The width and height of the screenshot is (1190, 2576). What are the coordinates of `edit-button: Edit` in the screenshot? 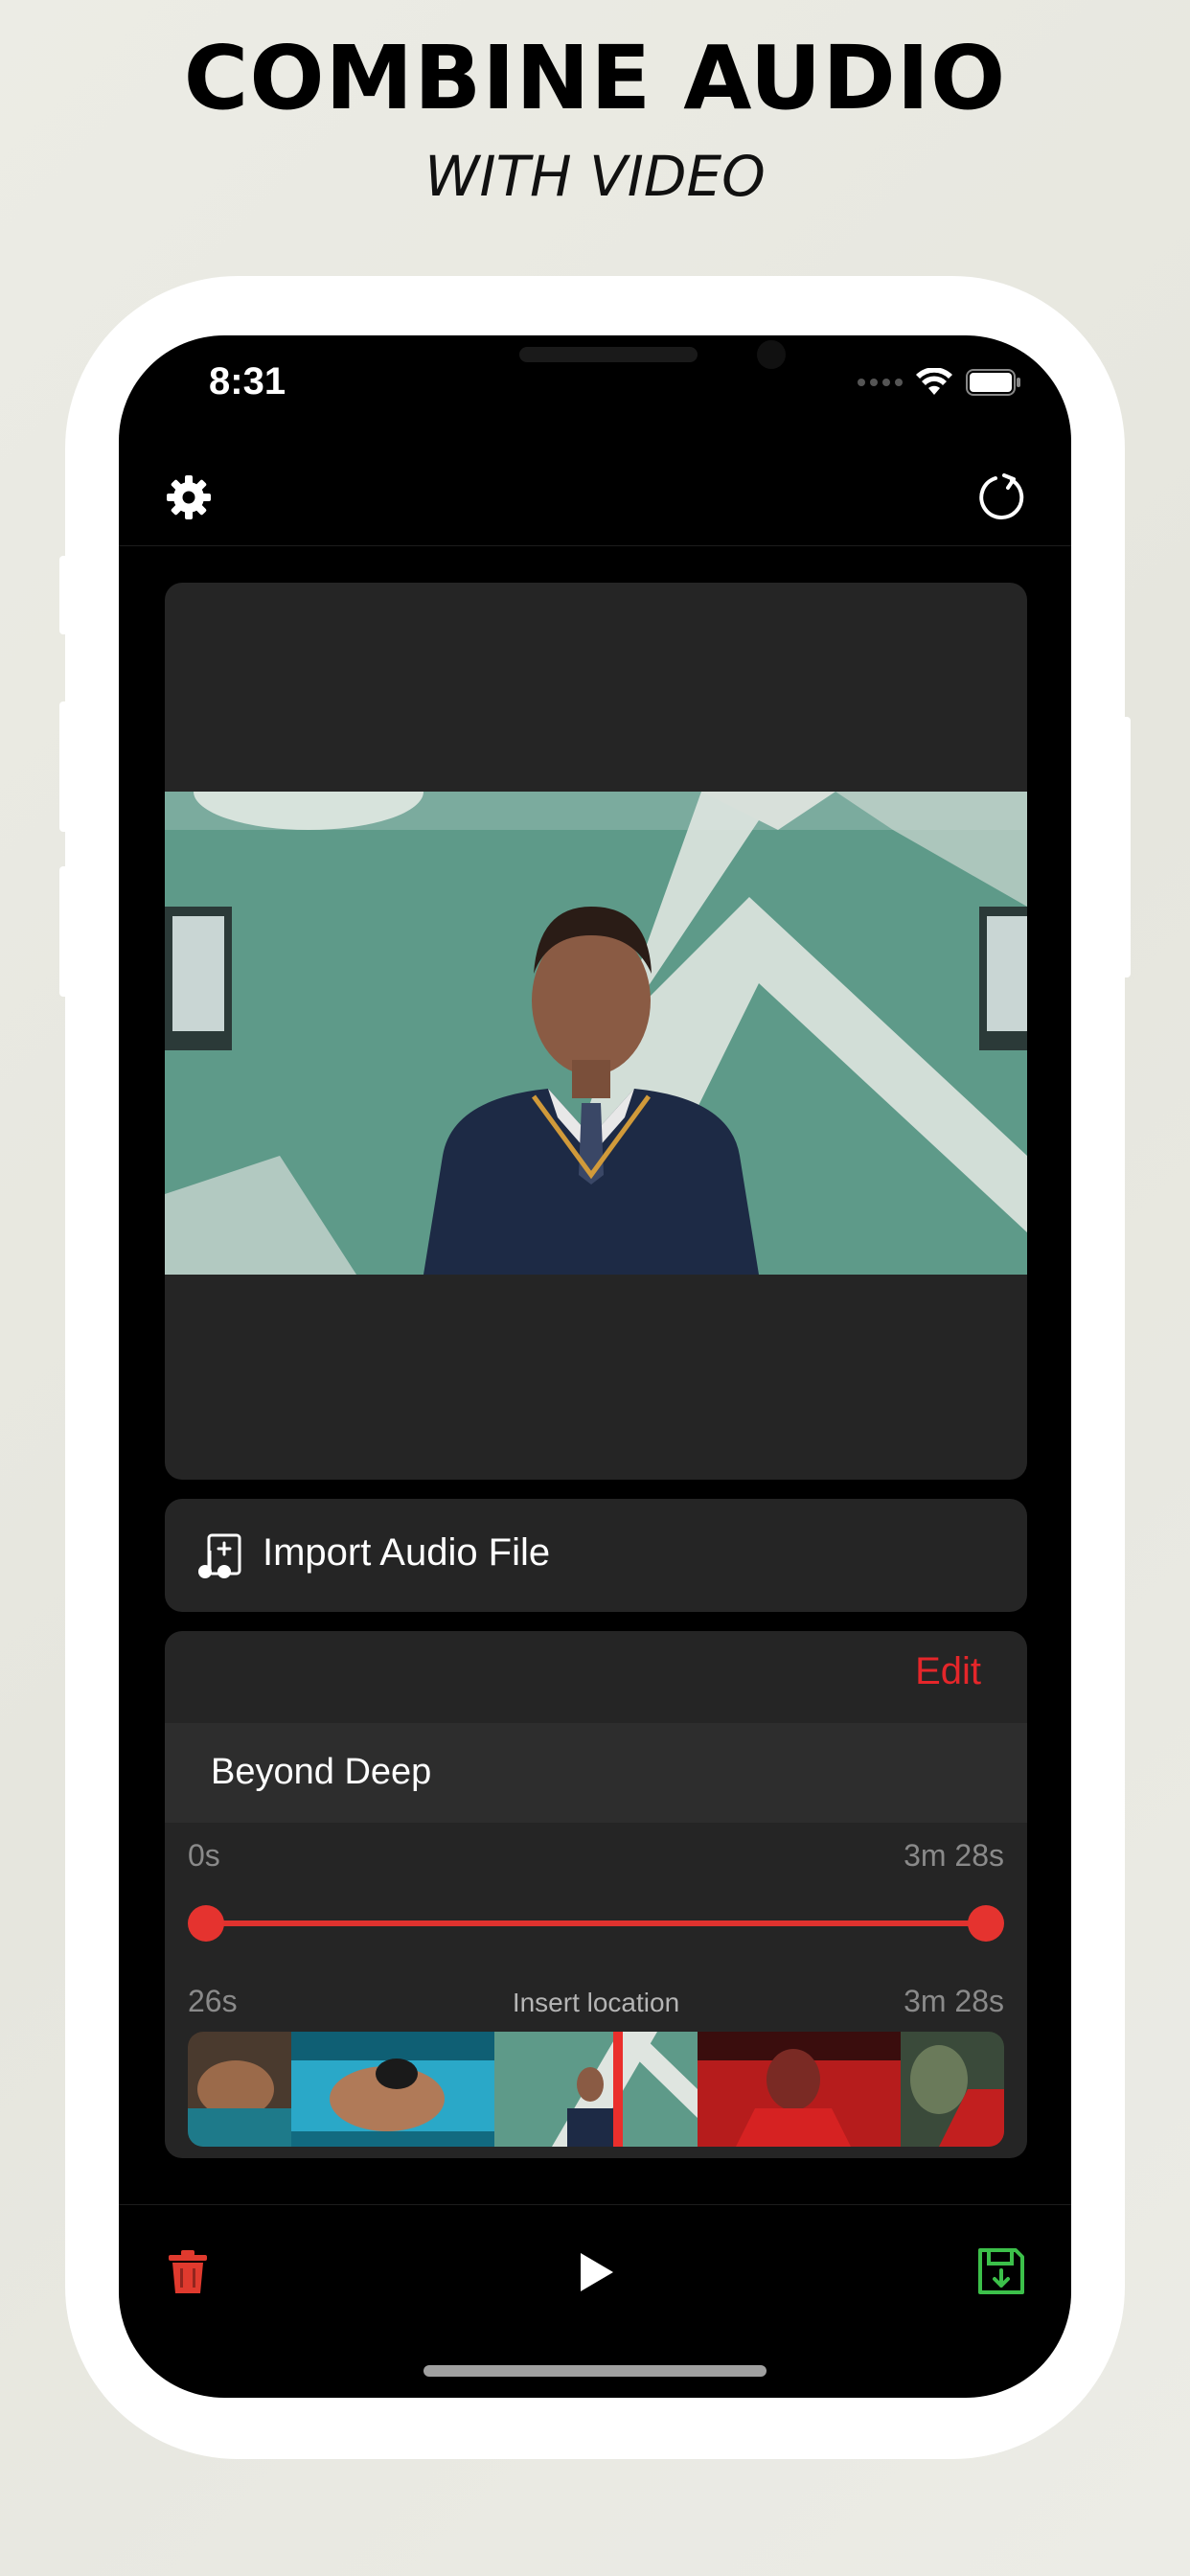 It's located at (948, 1671).